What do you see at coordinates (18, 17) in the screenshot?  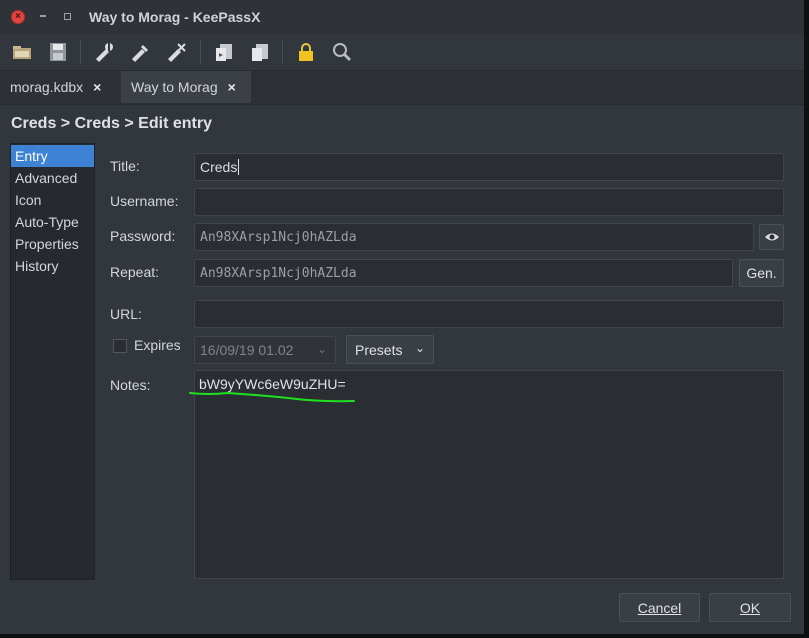 I see `window-close-icon: ×` at bounding box center [18, 17].